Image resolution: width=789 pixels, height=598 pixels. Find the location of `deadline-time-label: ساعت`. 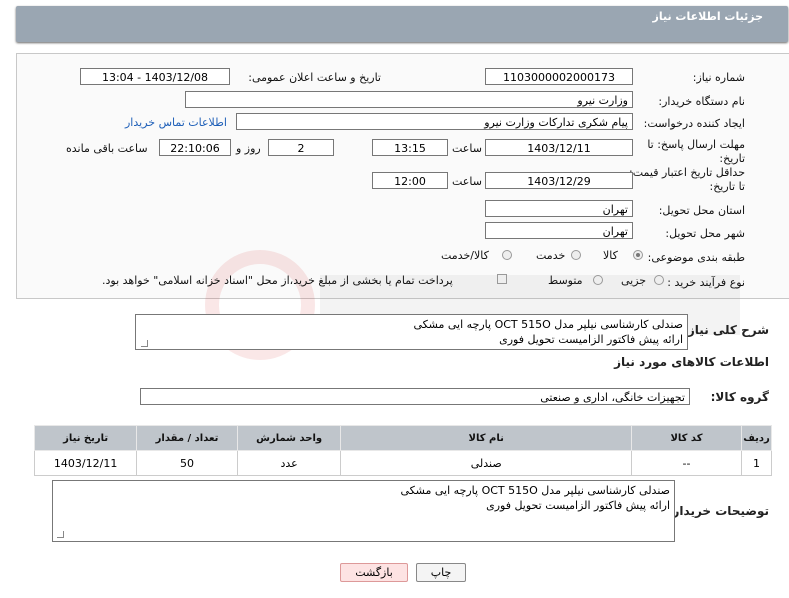

deadline-time-label: ساعت is located at coordinates (467, 148).